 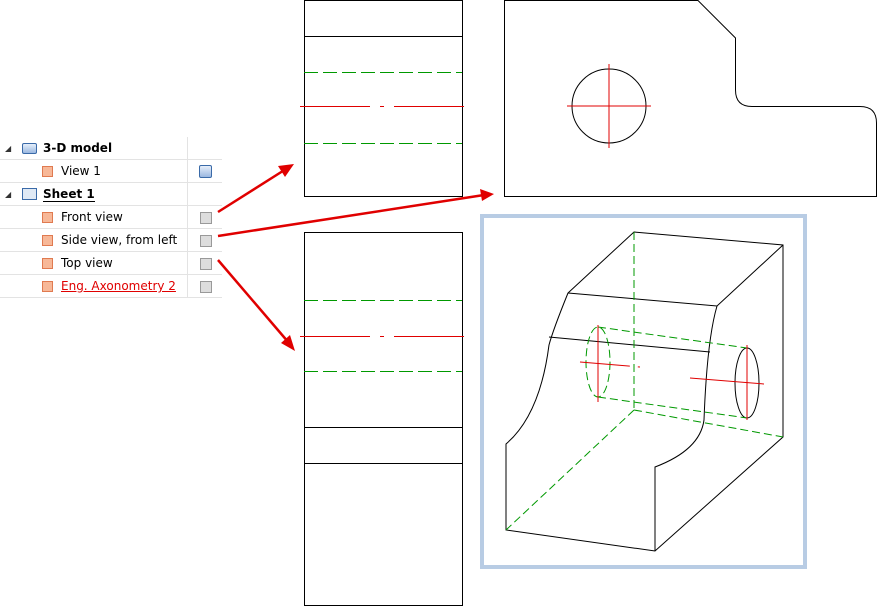 What do you see at coordinates (383, 419) in the screenshot?
I see `top-view-drawing` at bounding box center [383, 419].